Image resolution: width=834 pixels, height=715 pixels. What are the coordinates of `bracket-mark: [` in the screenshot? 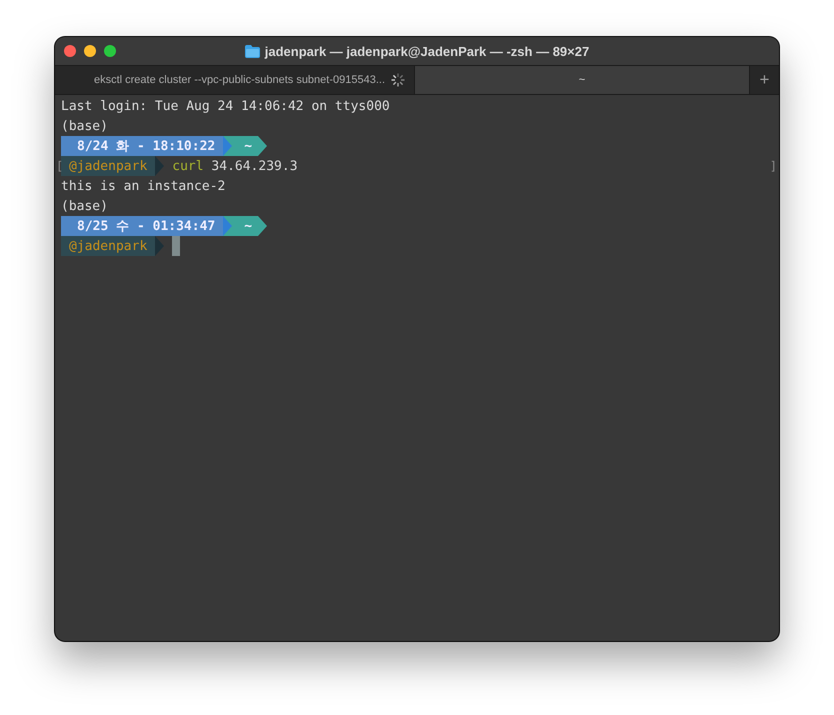 It's located at (60, 166).